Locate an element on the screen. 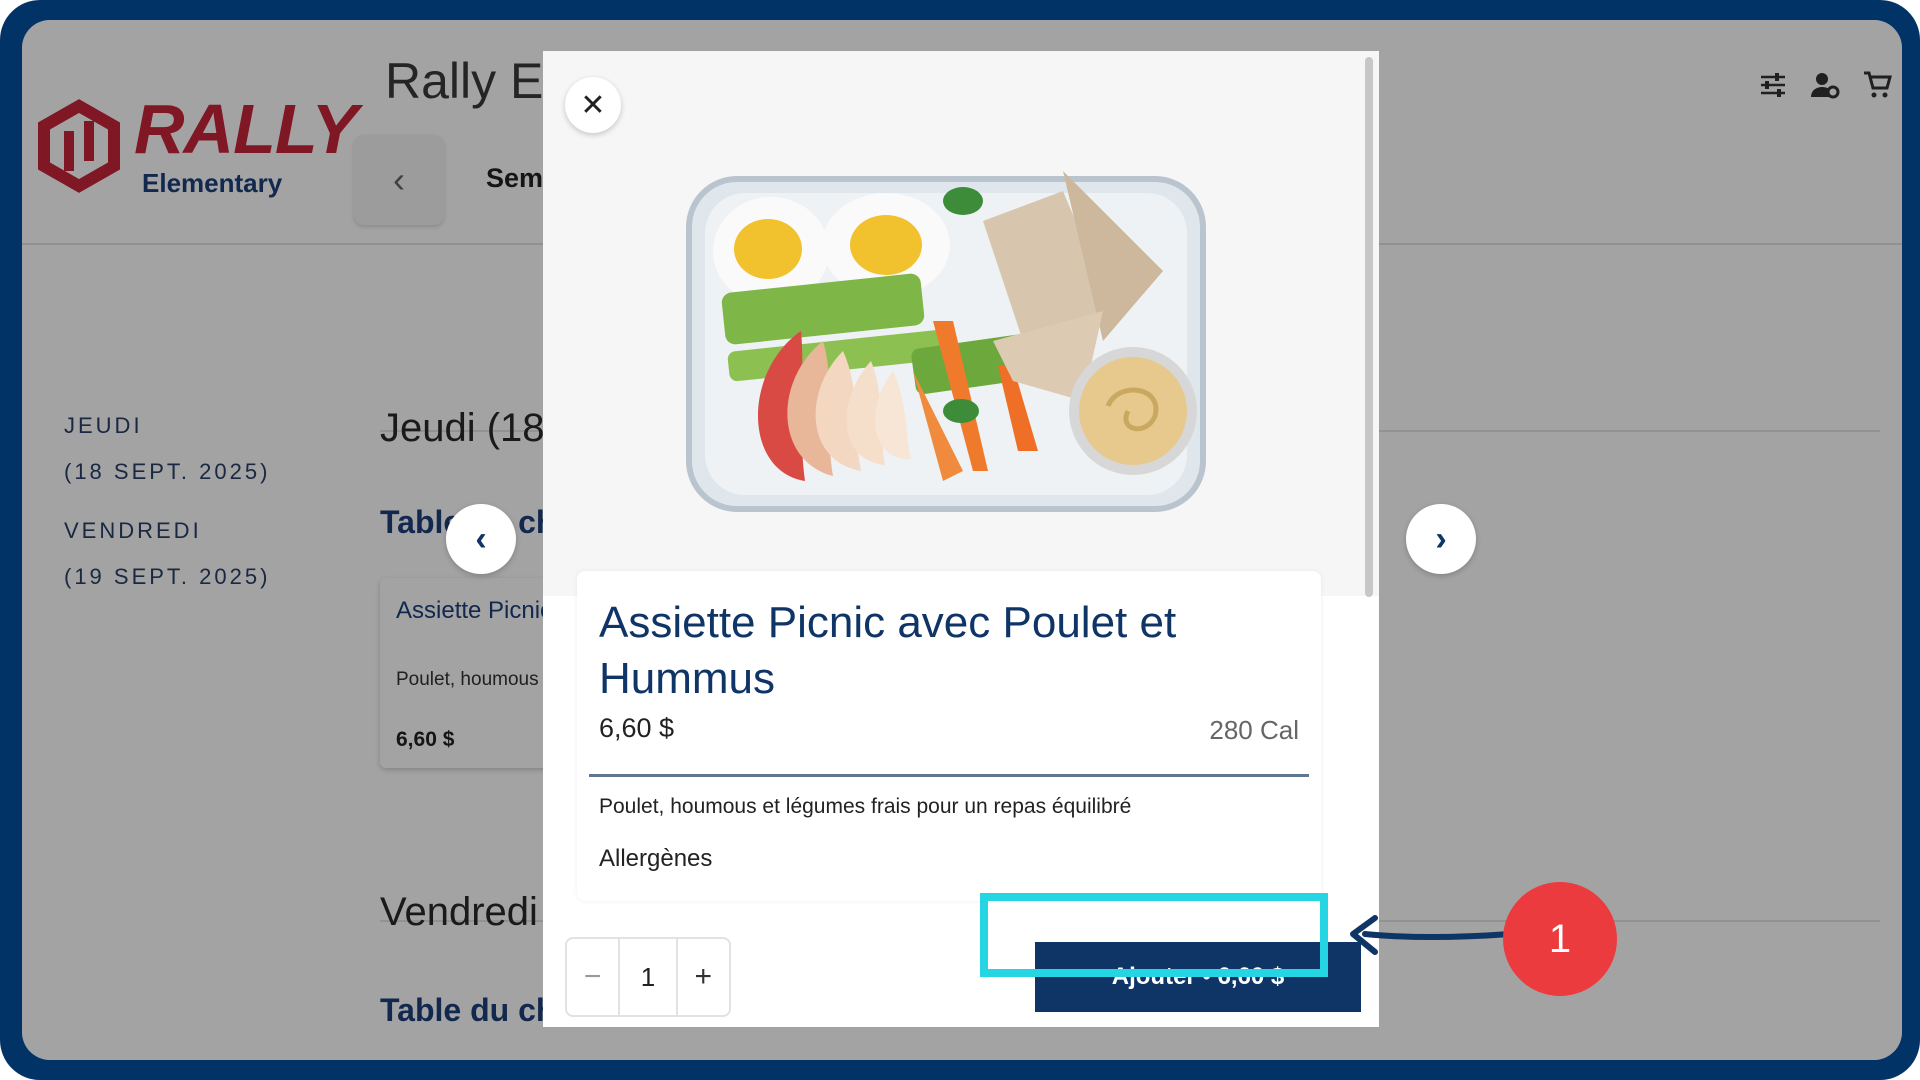  step-number-badge: 1 is located at coordinates (1560, 939).